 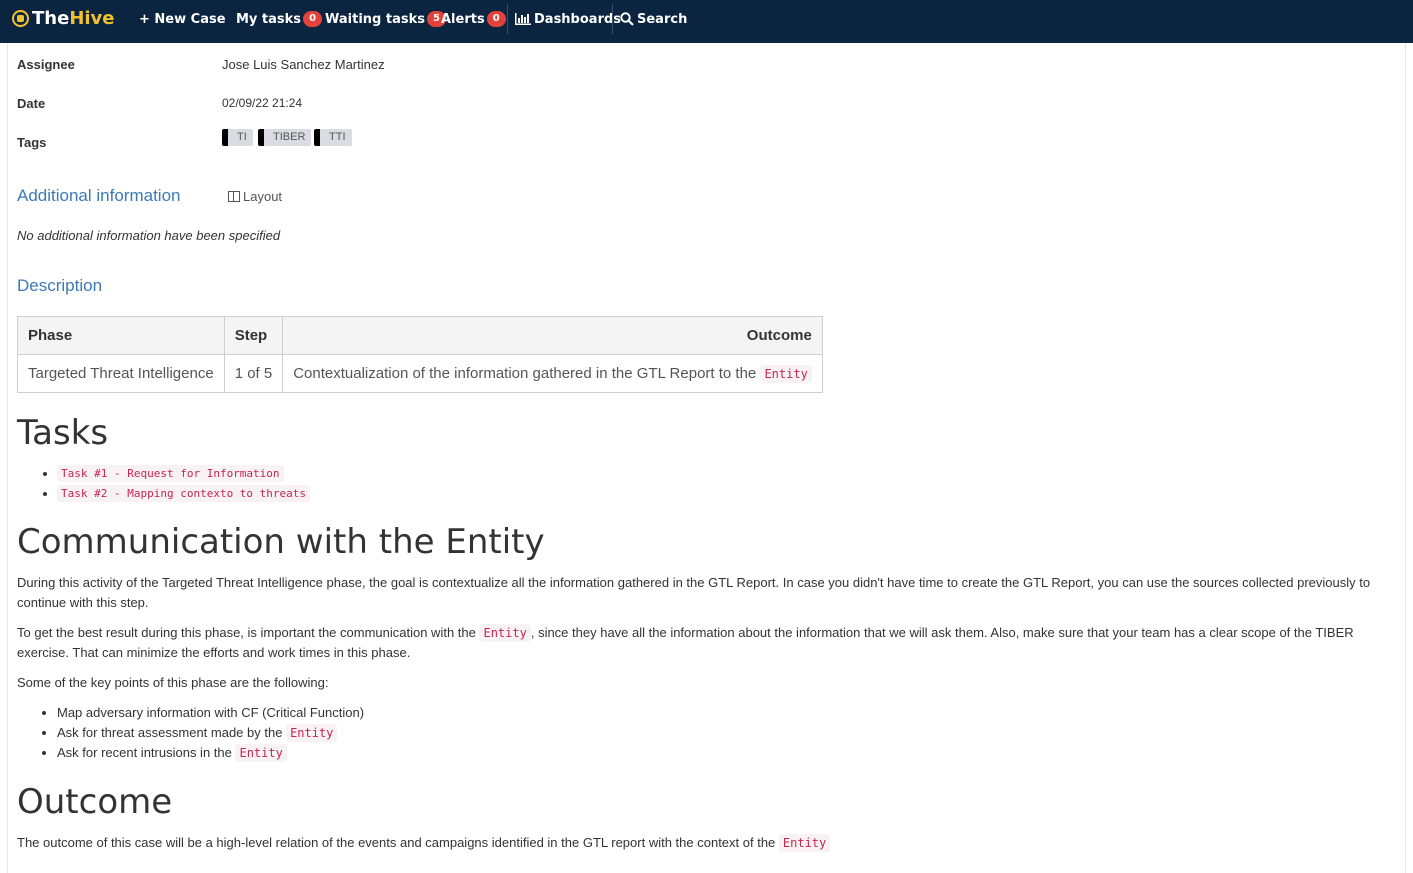 I want to click on col-header-phase: Phase, so click(x=121, y=335).